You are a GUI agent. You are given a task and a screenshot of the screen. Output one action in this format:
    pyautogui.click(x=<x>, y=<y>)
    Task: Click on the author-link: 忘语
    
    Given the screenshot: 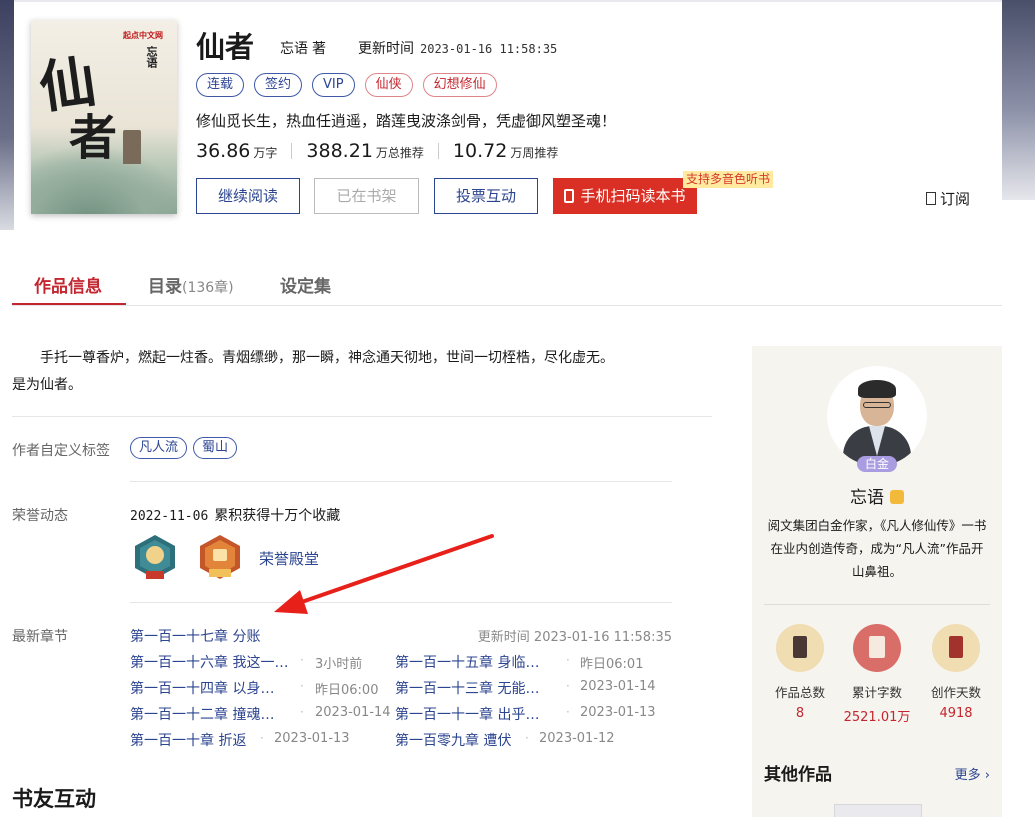 What is the action you would take?
    pyautogui.click(x=294, y=49)
    